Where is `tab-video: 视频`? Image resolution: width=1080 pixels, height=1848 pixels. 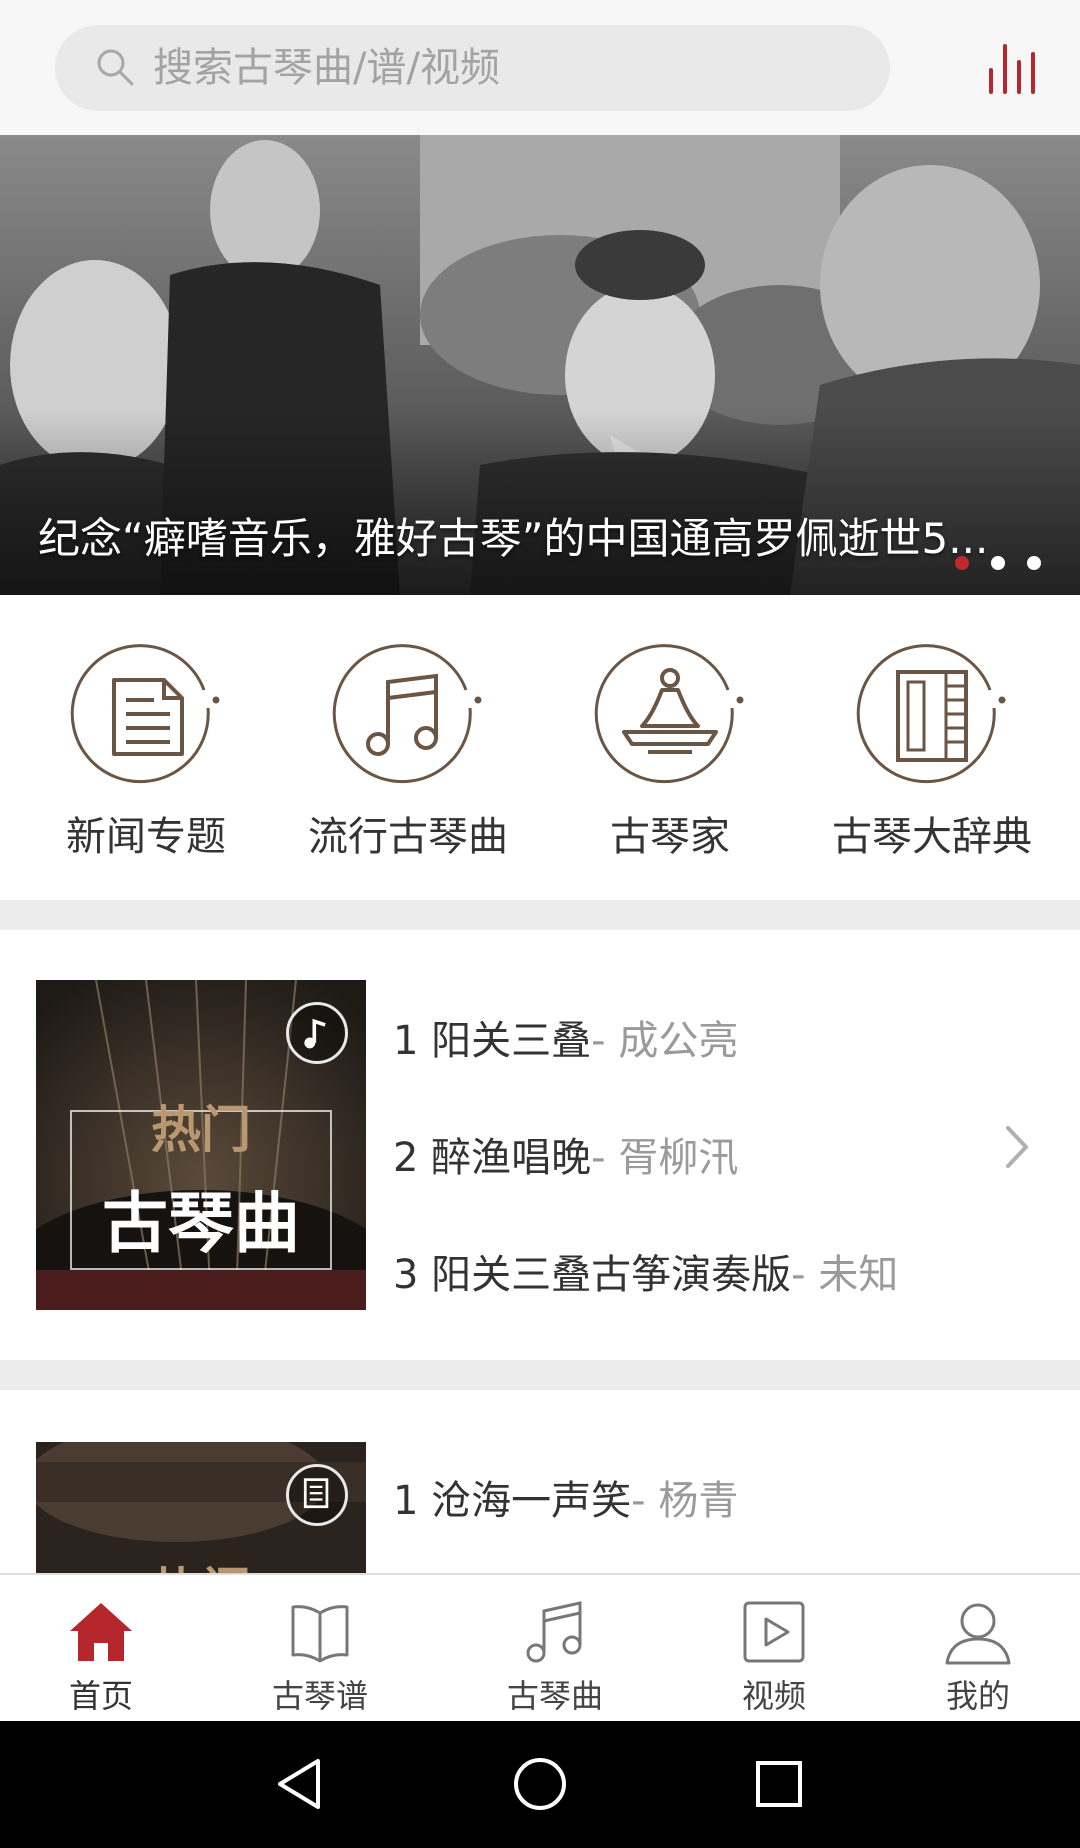 tab-video: 视频 is located at coordinates (774, 1657).